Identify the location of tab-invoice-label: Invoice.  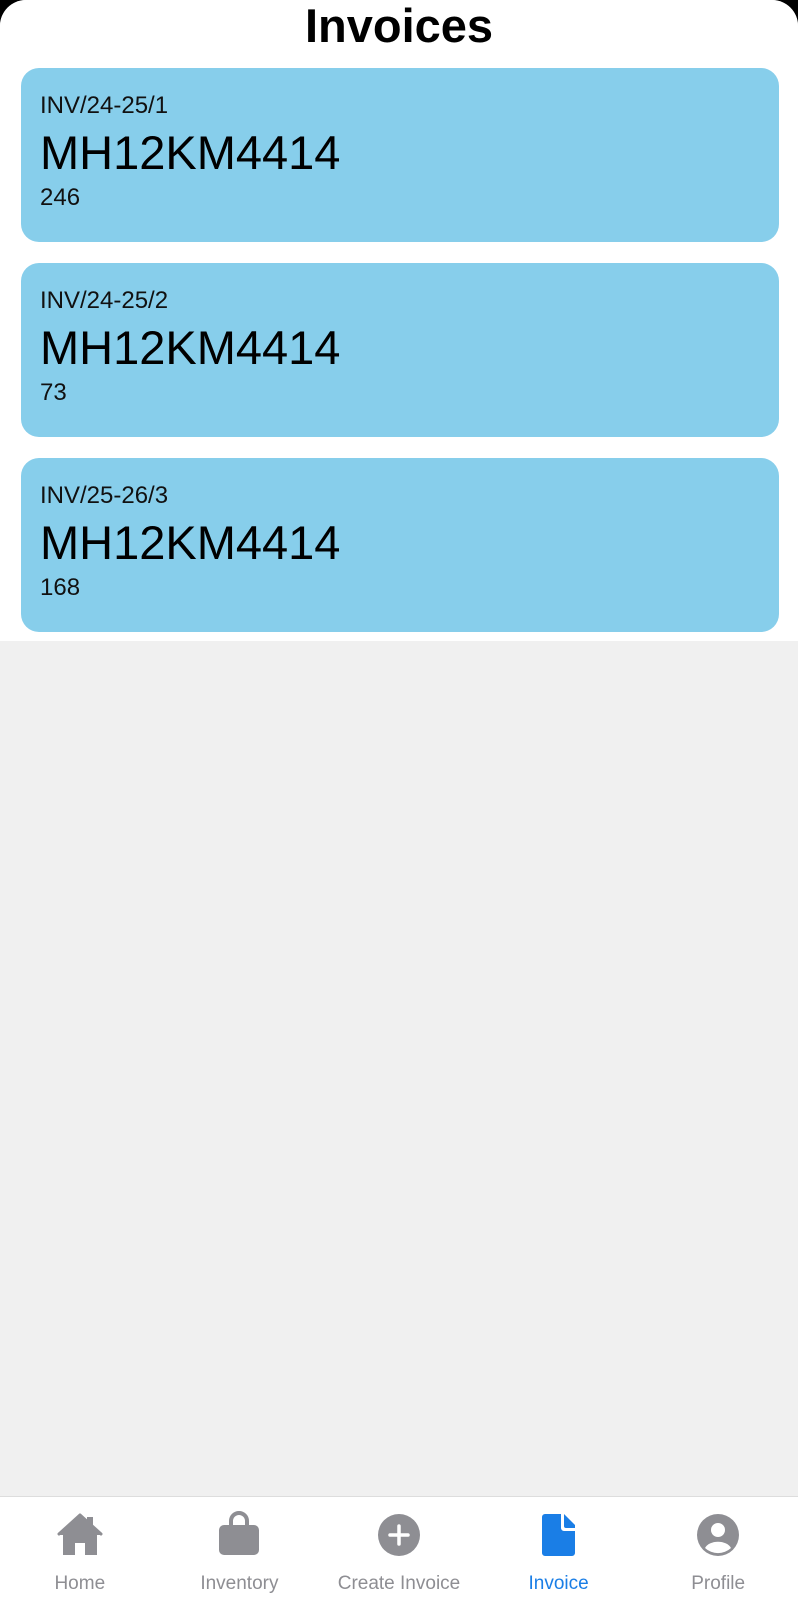
(558, 1583).